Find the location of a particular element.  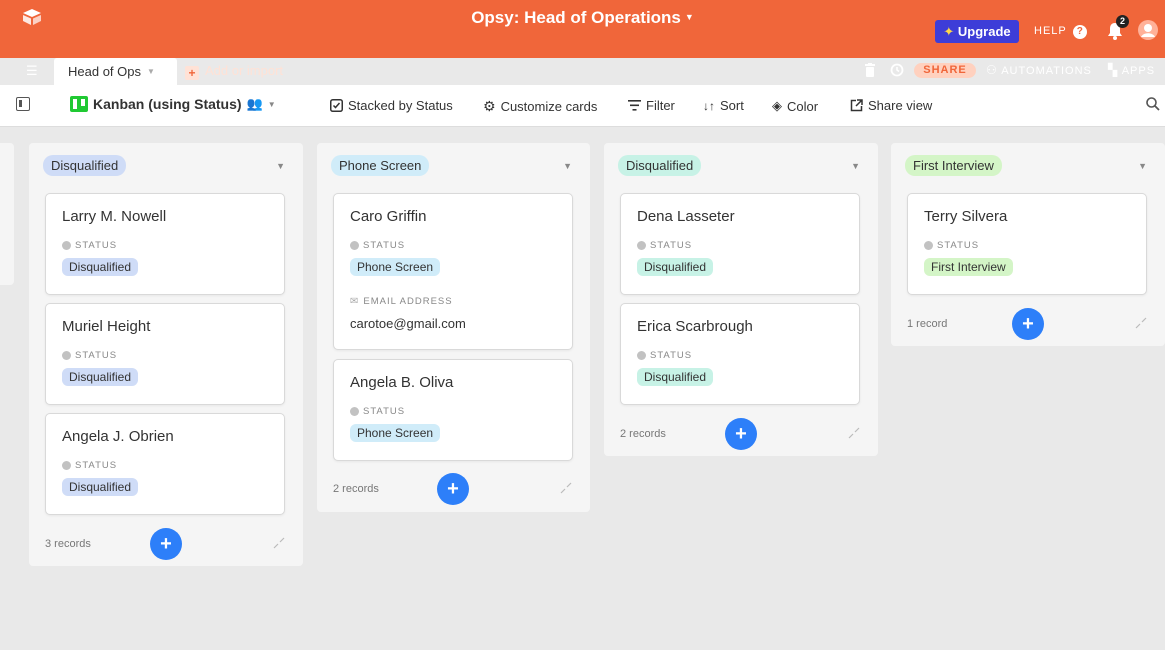

customize-cards-button: ⚙ Customize cards is located at coordinates (540, 106).